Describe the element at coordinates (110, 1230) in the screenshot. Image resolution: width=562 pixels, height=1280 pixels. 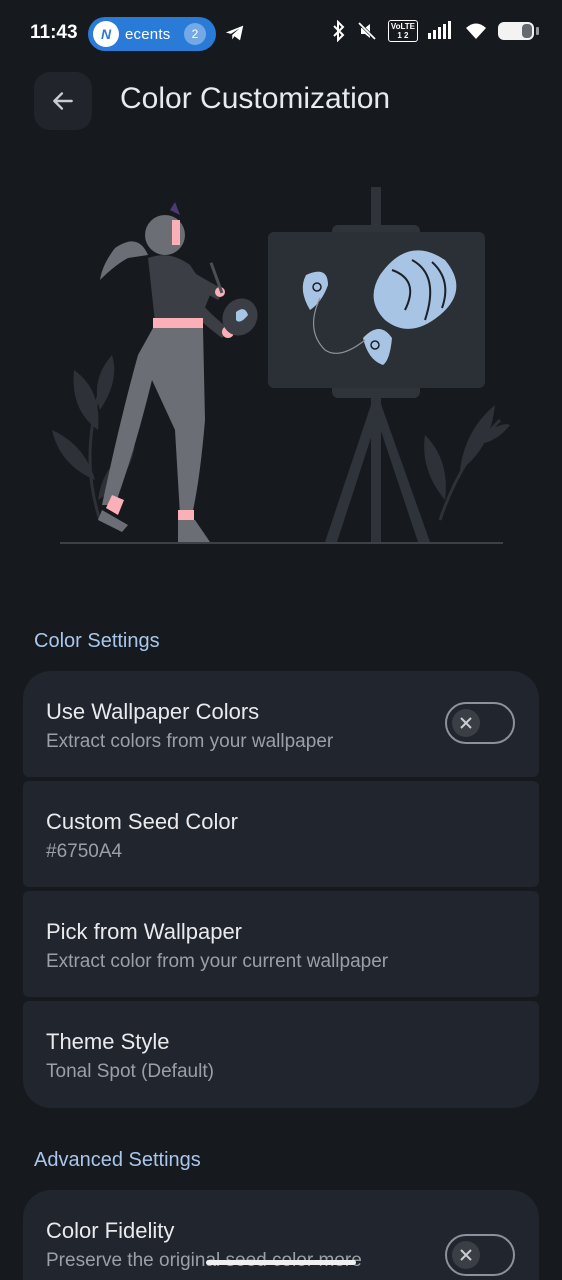
I see `item-title: Color Fidelity` at that location.